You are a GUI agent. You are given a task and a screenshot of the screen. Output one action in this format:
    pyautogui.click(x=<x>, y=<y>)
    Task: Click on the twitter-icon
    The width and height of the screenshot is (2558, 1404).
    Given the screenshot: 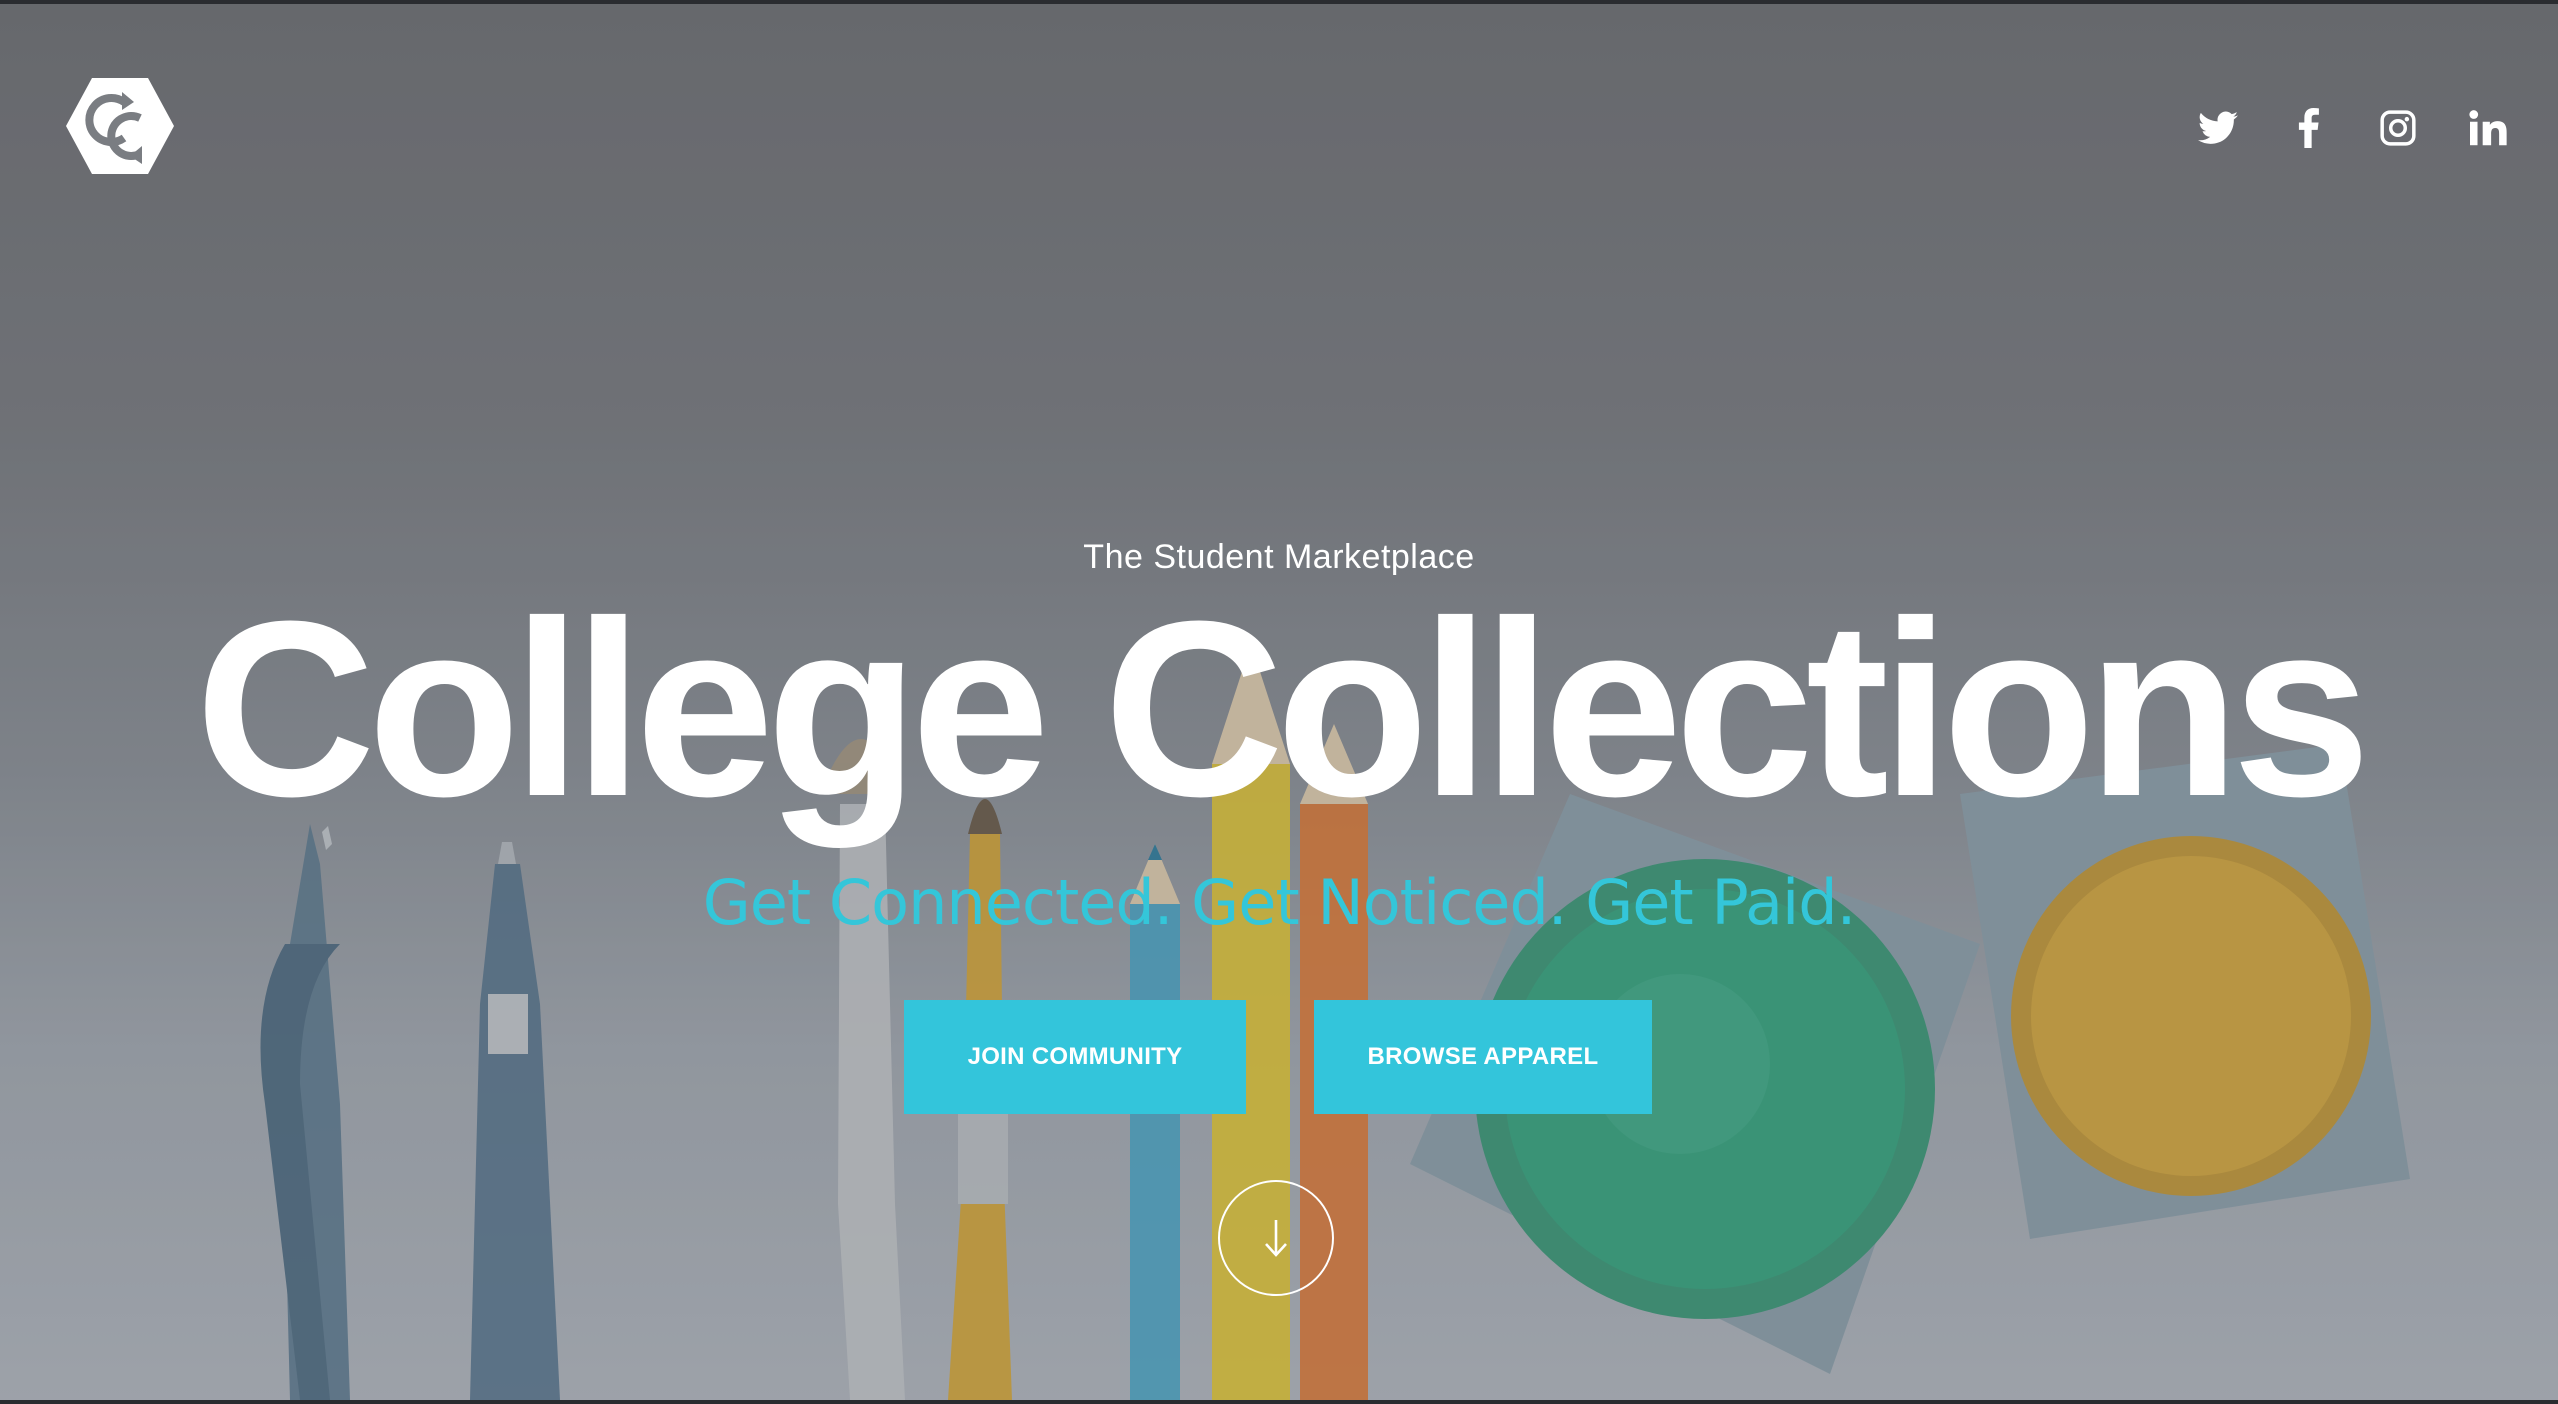 What is the action you would take?
    pyautogui.click(x=2218, y=128)
    